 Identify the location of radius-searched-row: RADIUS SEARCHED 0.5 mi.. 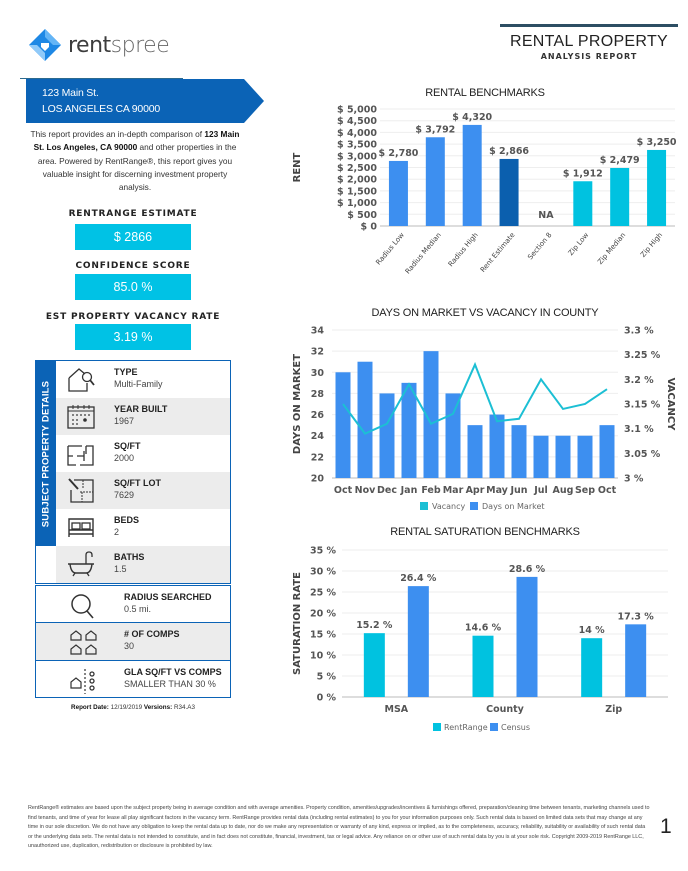
(132, 604).